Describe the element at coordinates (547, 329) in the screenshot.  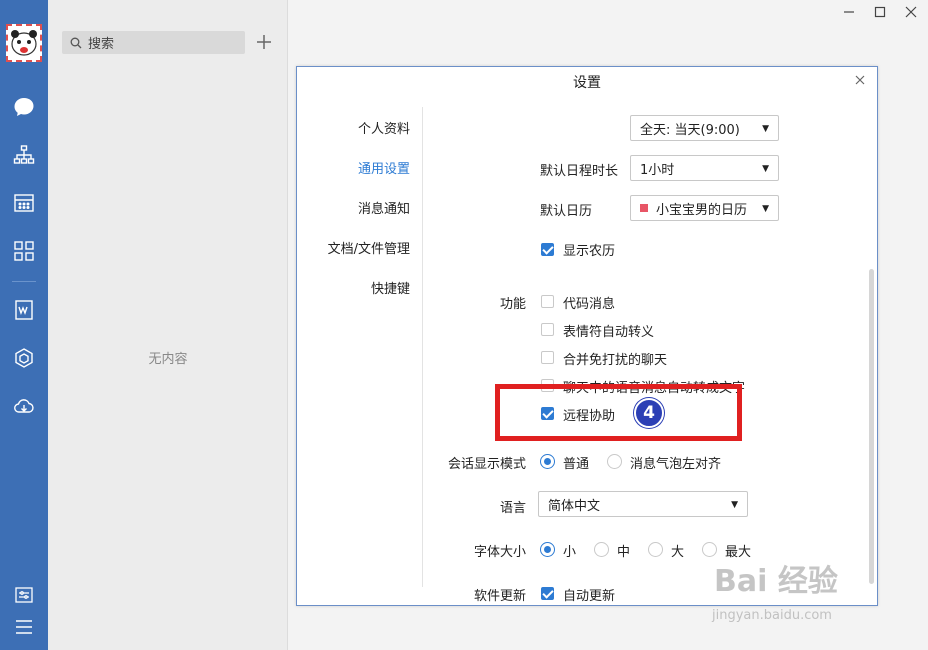
I see `emoji-escape-checkbox` at that location.